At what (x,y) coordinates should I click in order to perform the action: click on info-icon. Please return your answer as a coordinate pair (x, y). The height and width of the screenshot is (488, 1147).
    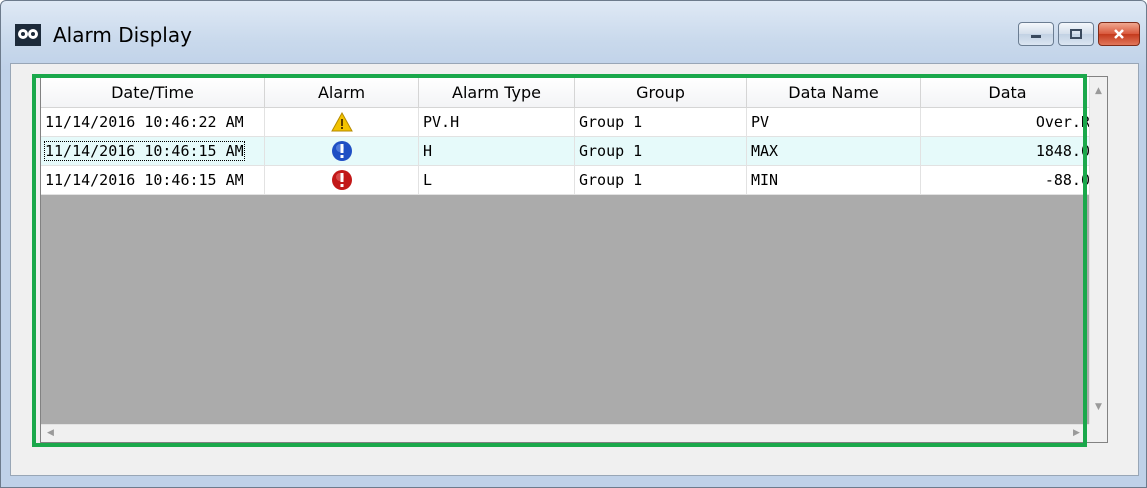
    Looking at the image, I should click on (341, 151).